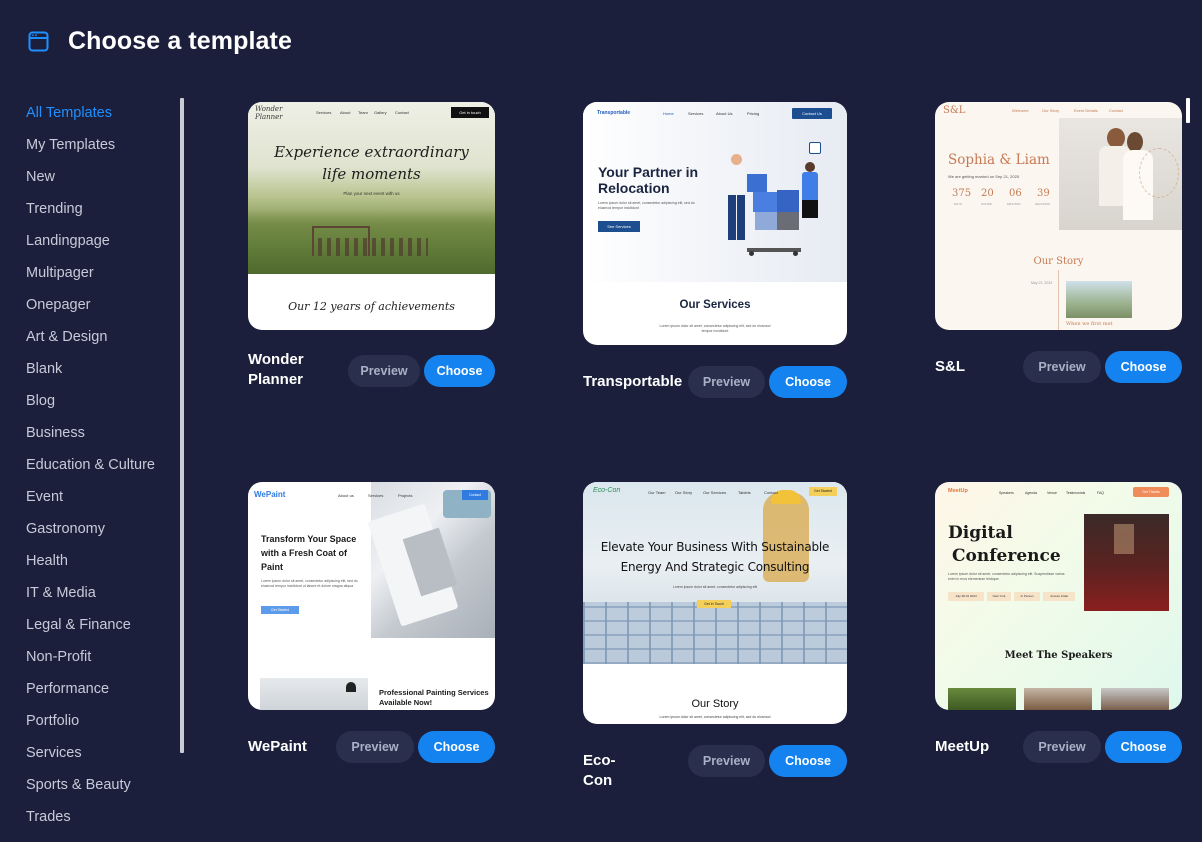  What do you see at coordinates (668, 113) in the screenshot?
I see `thumb-nav-1: Home` at bounding box center [668, 113].